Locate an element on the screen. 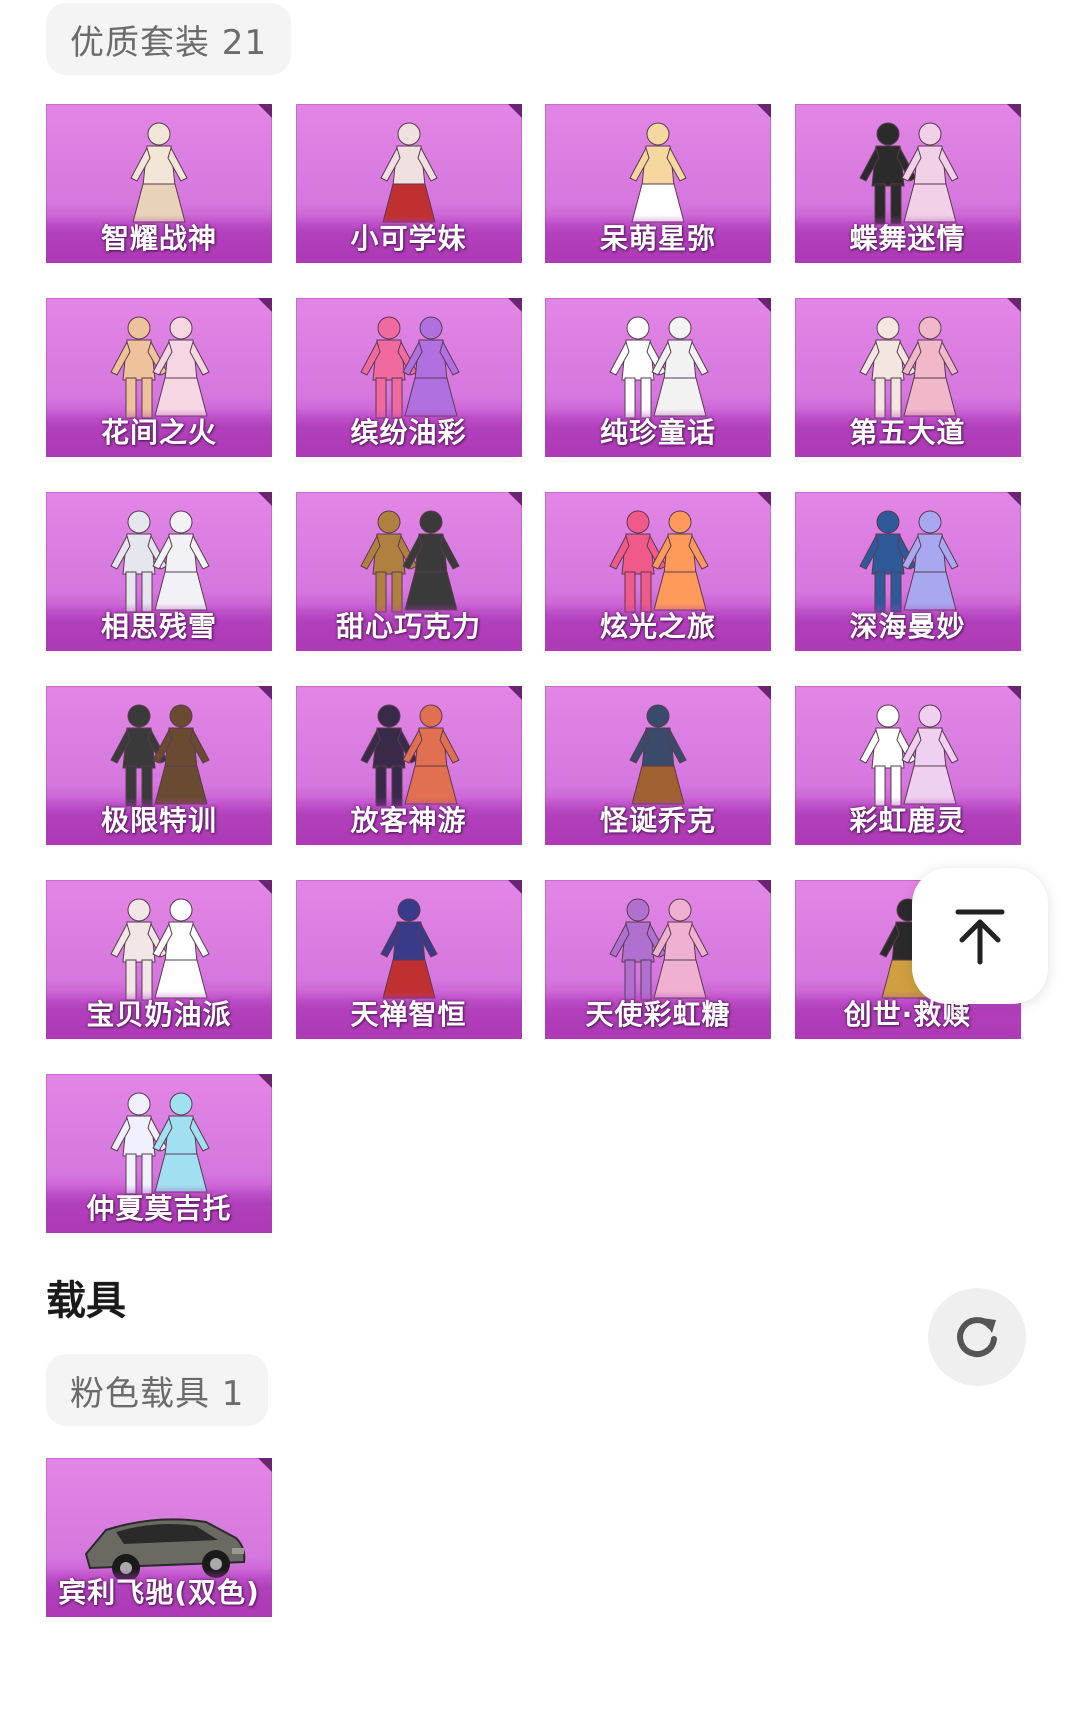 The height and width of the screenshot is (1712, 1080). section-title-vehicle: 载具 is located at coordinates (86, 1301).